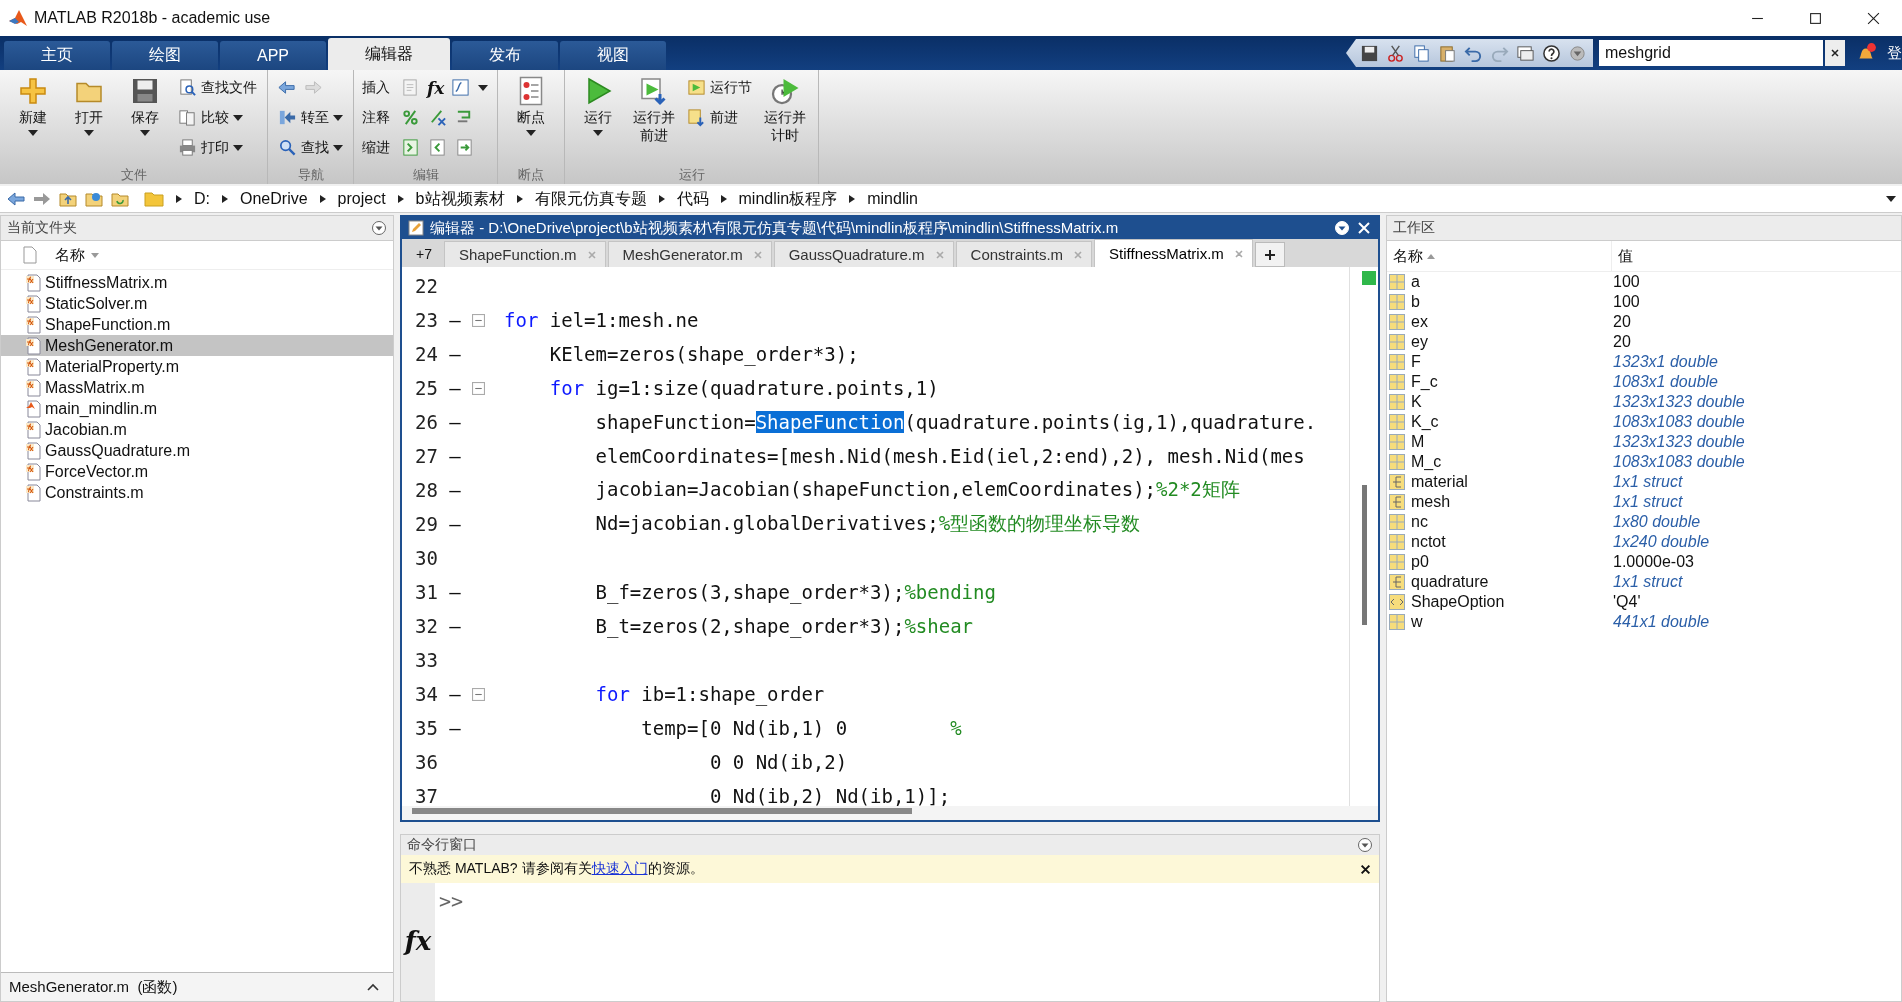 Image resolution: width=1902 pixels, height=1002 pixels. I want to click on ribbon-button: 前进, so click(720, 117).